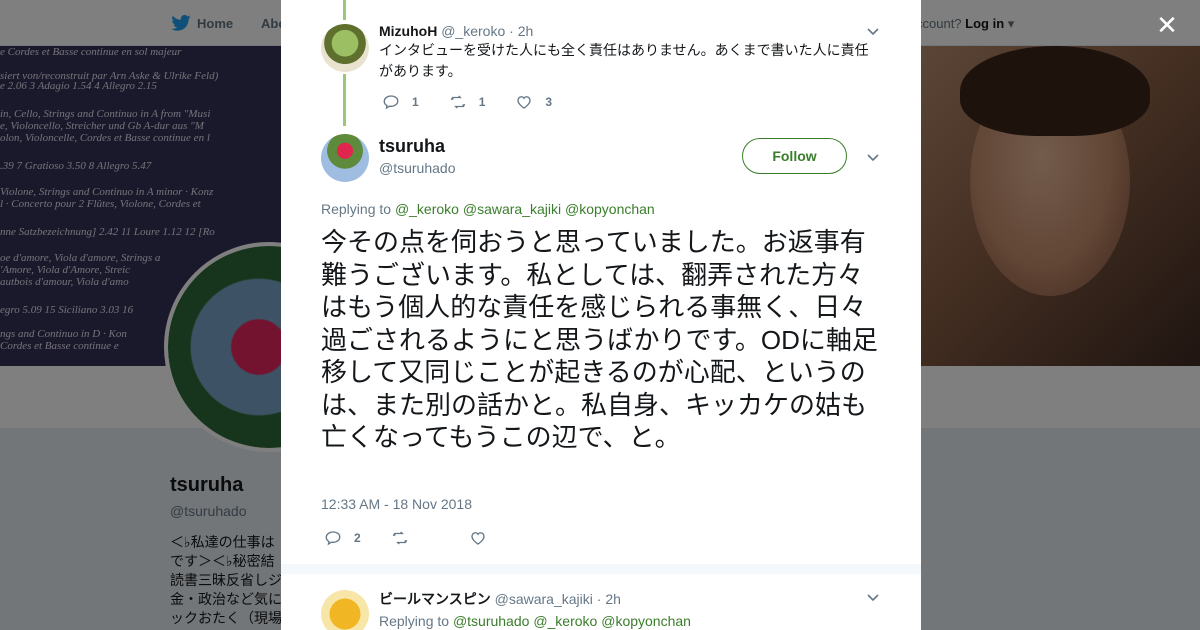  Describe the element at coordinates (794, 156) in the screenshot. I see `follow-button: Follow` at that location.